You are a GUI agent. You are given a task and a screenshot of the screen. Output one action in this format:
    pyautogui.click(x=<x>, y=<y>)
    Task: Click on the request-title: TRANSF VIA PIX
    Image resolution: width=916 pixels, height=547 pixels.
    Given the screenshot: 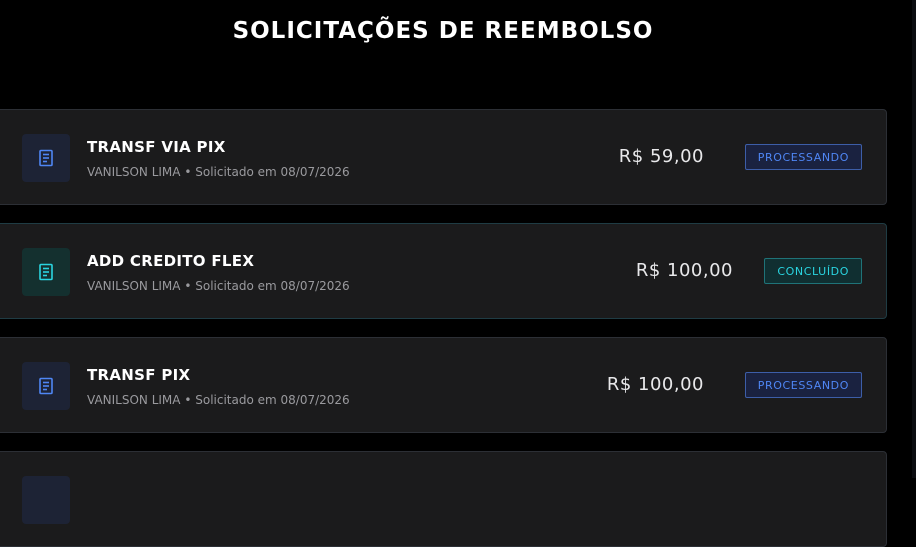 What is the action you would take?
    pyautogui.click(x=156, y=147)
    